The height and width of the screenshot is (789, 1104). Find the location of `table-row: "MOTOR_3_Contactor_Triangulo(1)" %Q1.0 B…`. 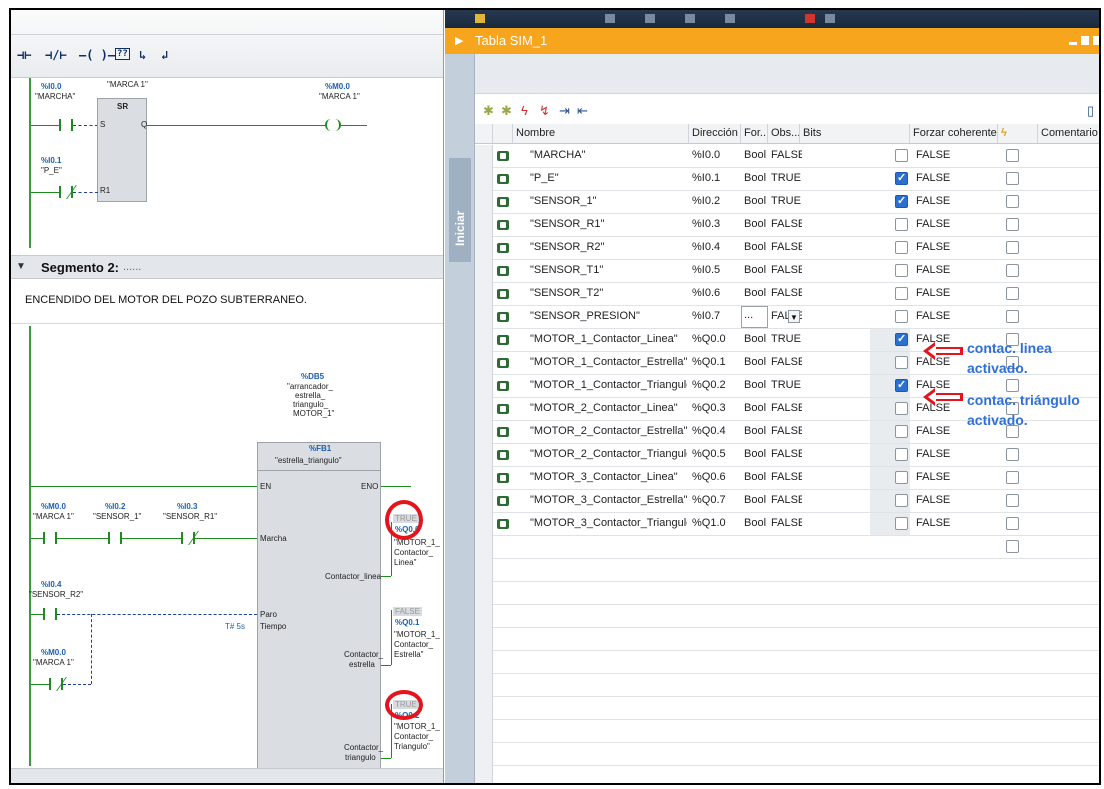

table-row: "MOTOR_3_Contactor_Triangulo(1)" %Q1.0 B… is located at coordinates (787, 524).